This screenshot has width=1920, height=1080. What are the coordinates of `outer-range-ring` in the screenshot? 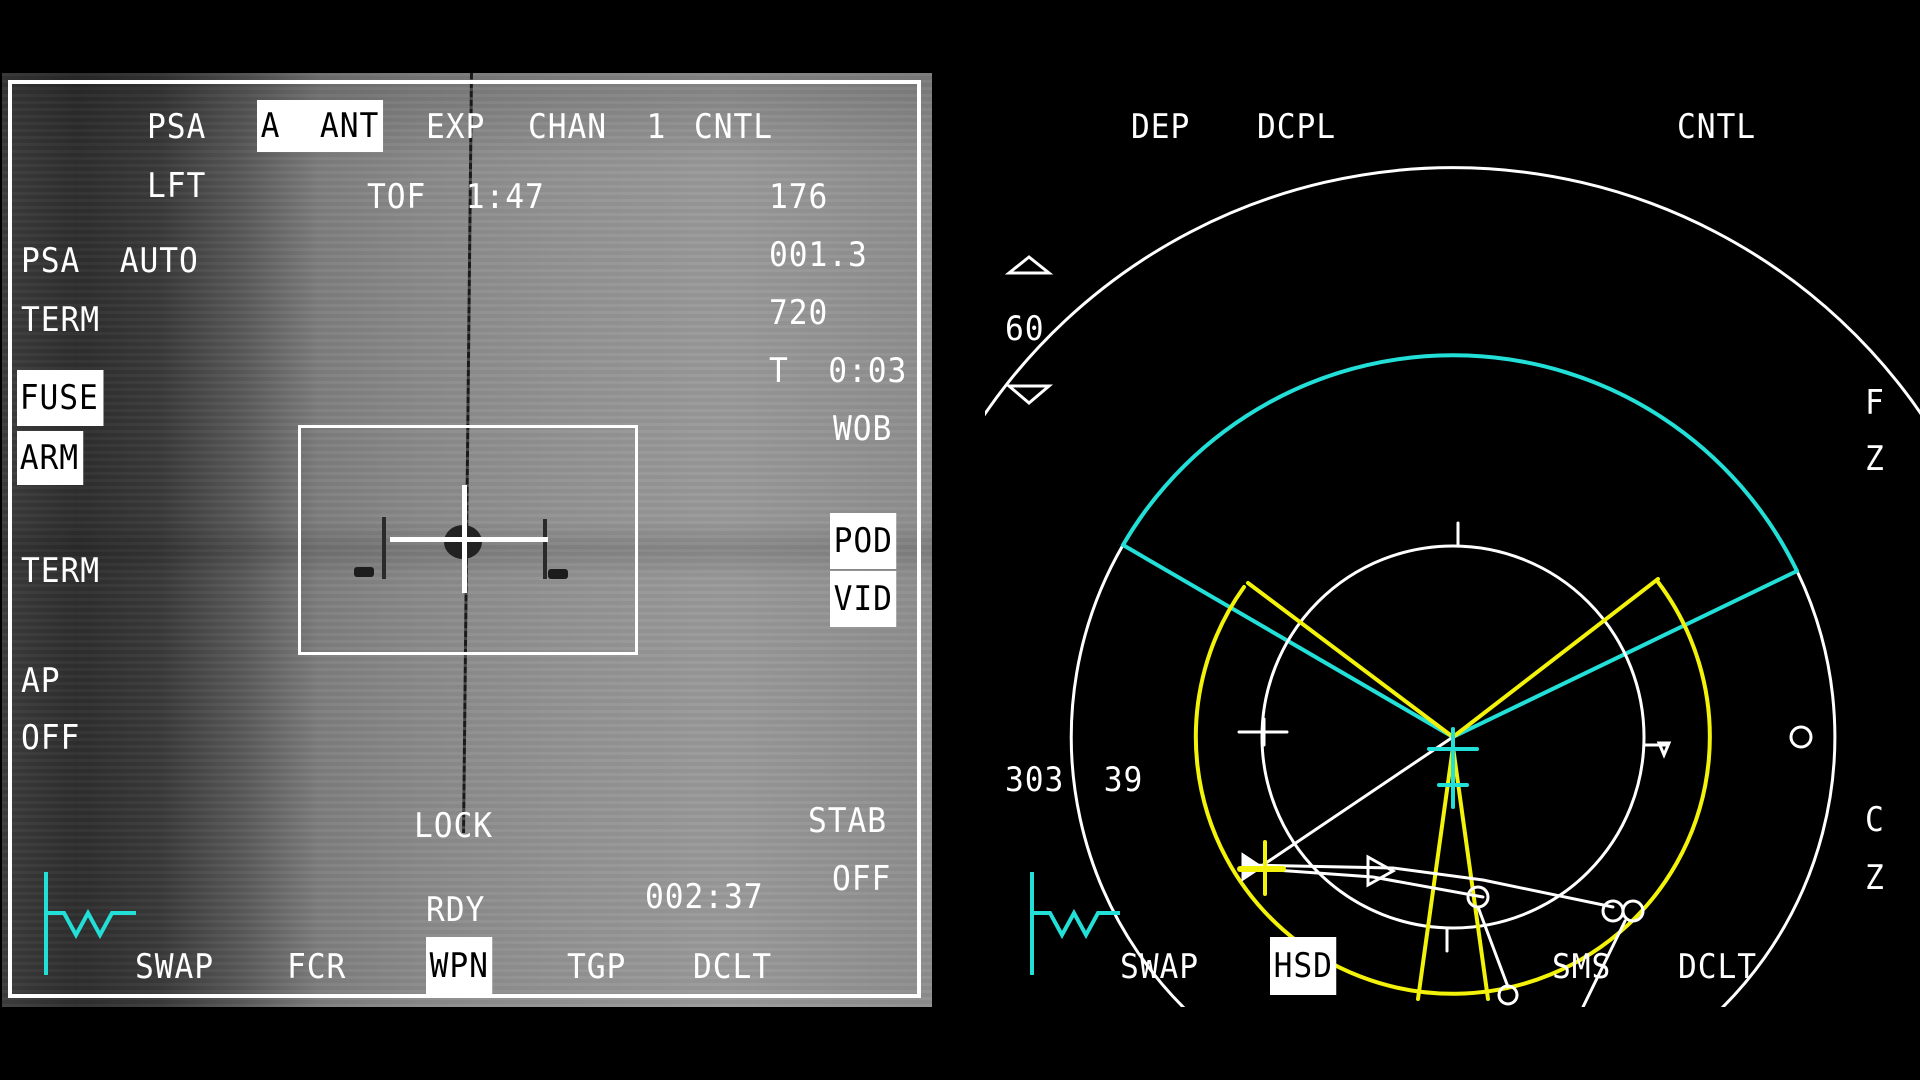 It's located at (1452, 291).